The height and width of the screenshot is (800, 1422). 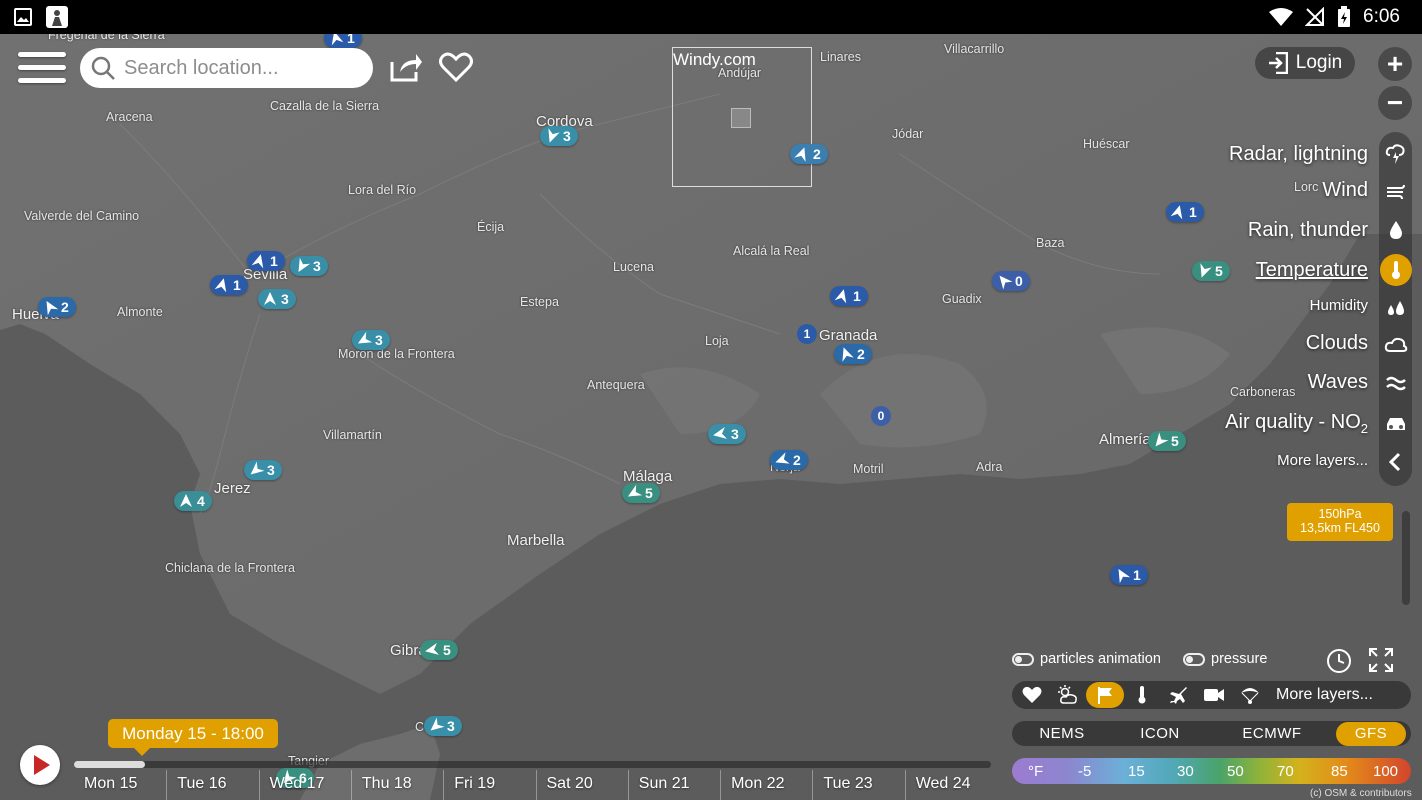 I want to click on play-button, so click(x=40, y=765).